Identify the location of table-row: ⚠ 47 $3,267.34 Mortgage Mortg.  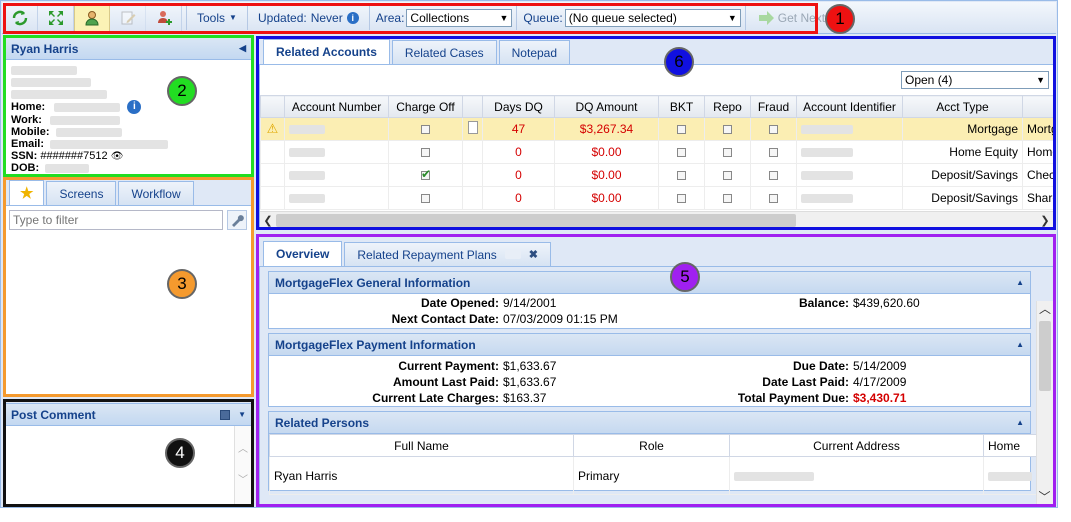
(656, 129).